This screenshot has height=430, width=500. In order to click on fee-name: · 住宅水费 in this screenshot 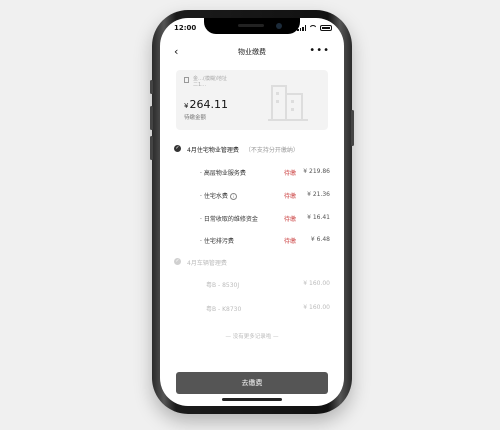, I will do `click(214, 196)`.